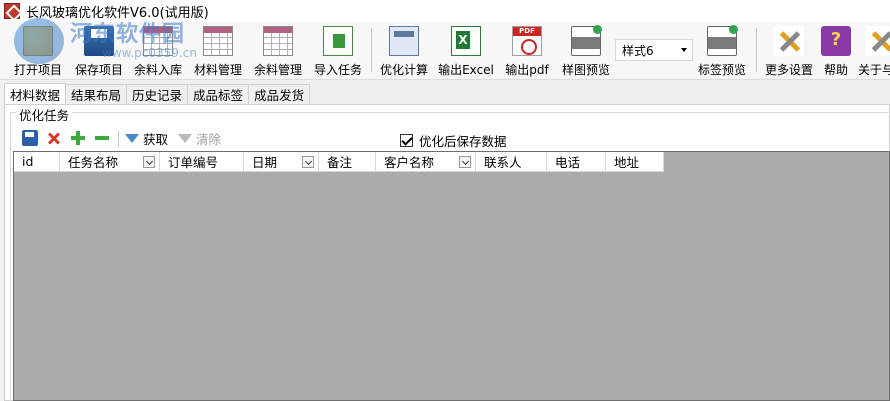  Describe the element at coordinates (185, 138) in the screenshot. I see `clear-filter-icon` at that location.